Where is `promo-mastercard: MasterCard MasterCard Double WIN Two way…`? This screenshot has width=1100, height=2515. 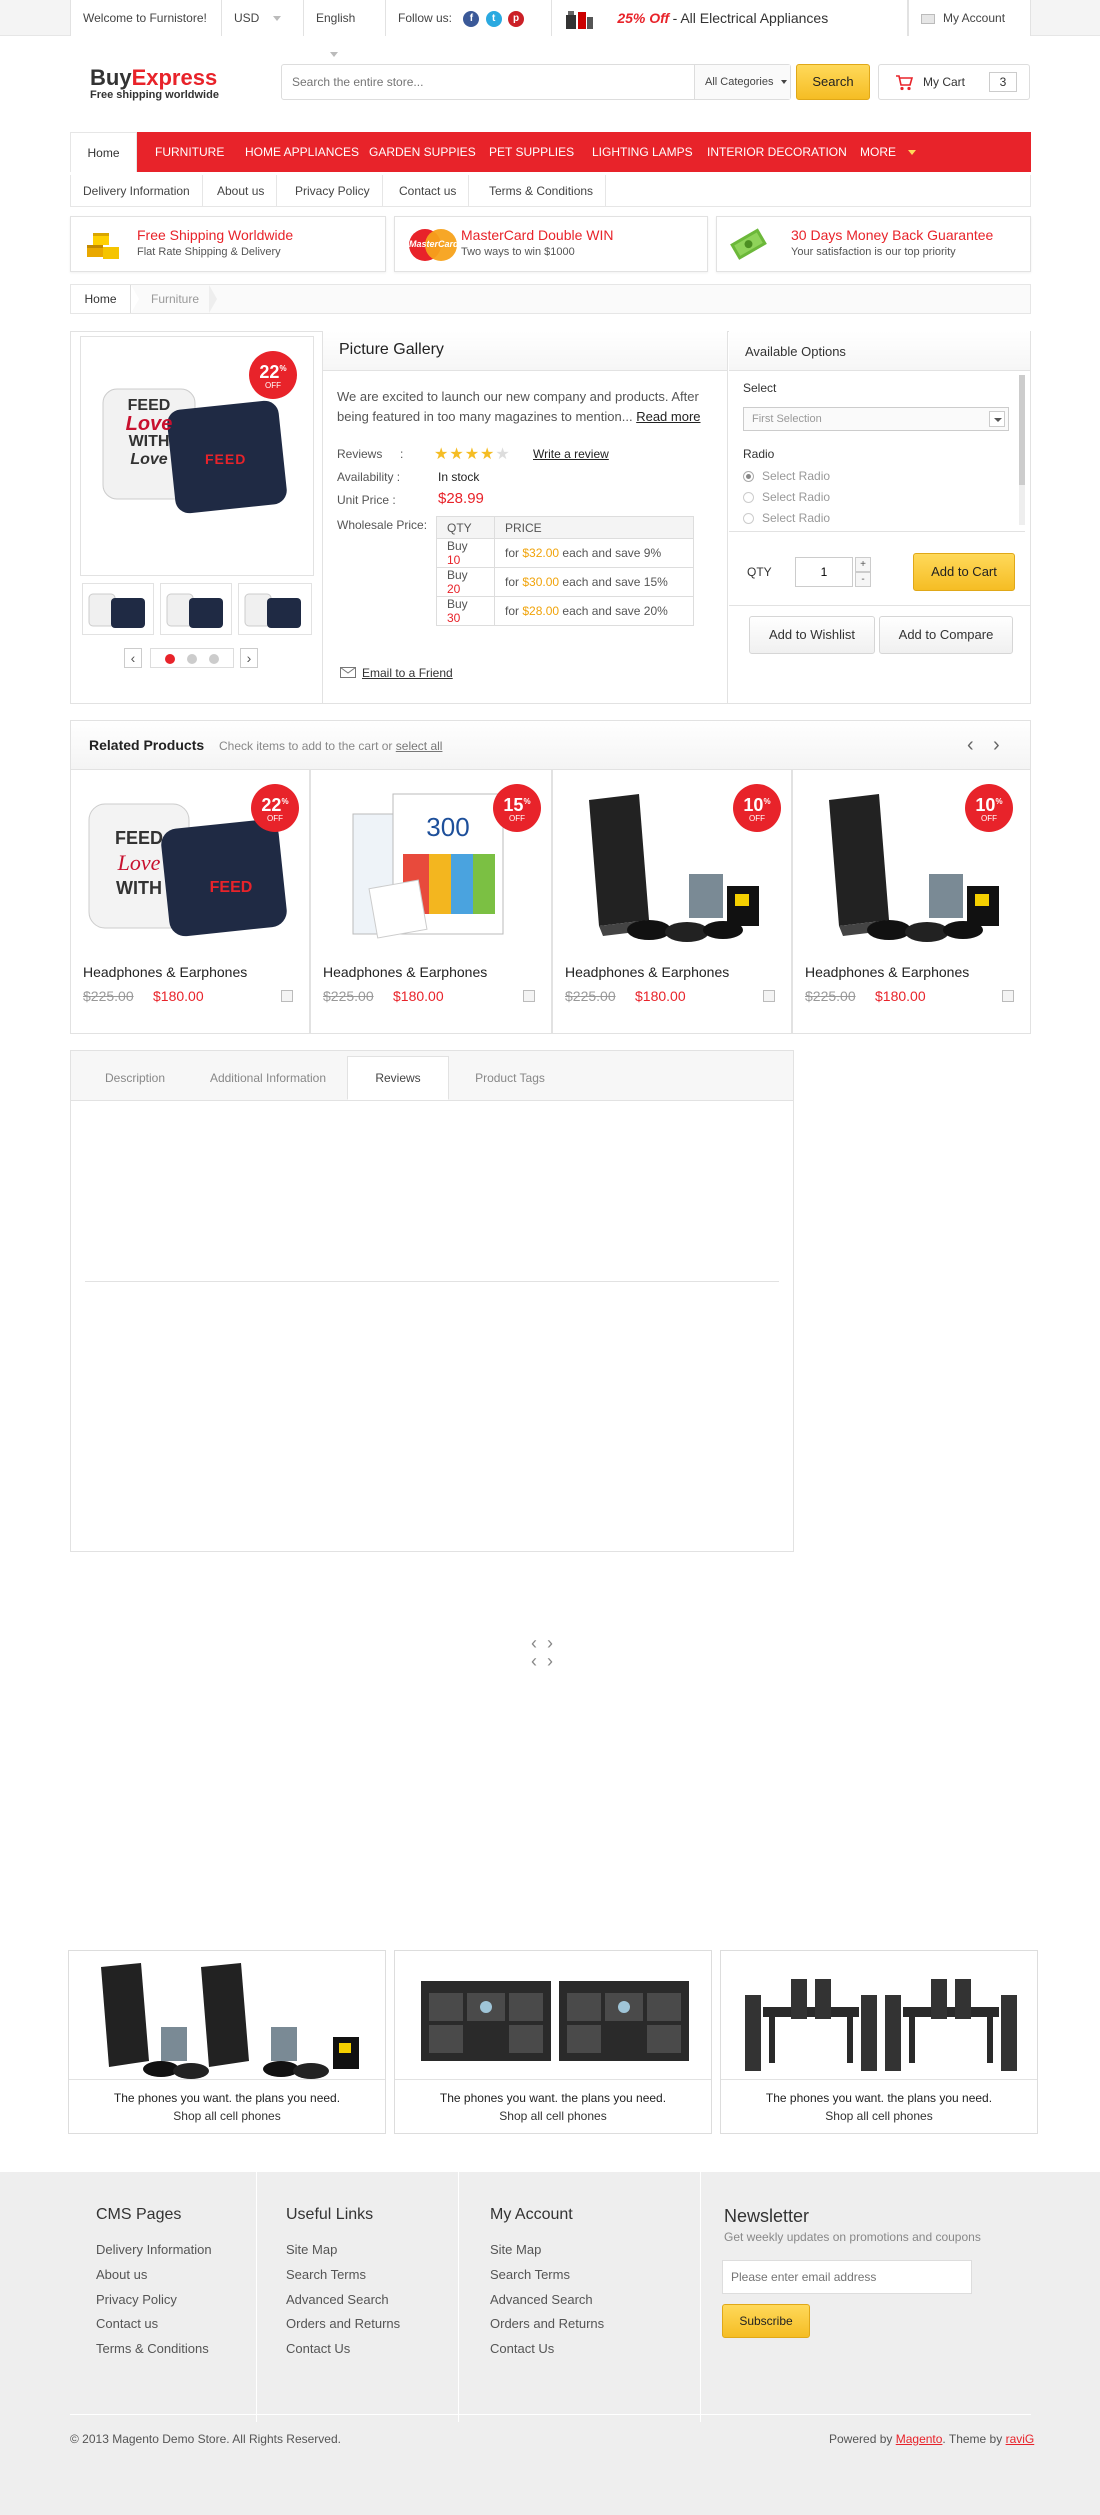
promo-mastercard: MasterCard MasterCard Double WIN Two way… is located at coordinates (551, 244).